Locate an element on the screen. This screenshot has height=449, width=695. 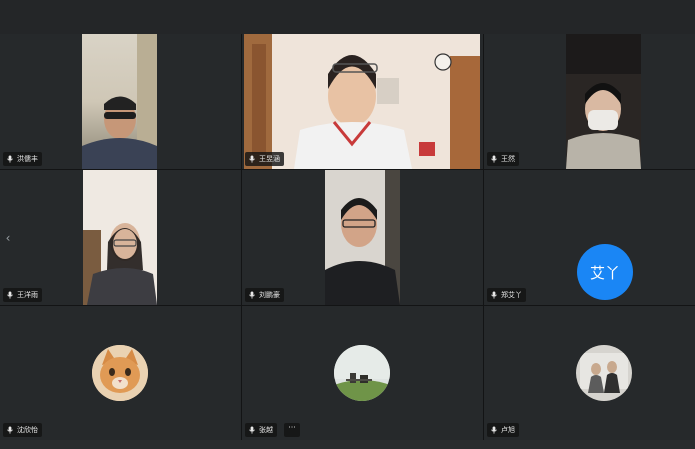
participant-tile: 王洋雨 is located at coordinates (120, 237).